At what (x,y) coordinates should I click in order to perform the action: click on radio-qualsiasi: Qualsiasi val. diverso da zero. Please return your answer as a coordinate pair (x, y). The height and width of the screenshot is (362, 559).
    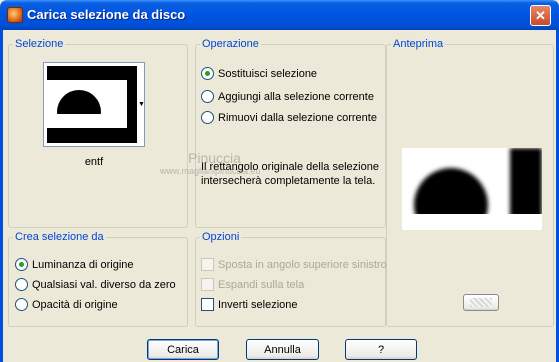
    Looking at the image, I should click on (95, 284).